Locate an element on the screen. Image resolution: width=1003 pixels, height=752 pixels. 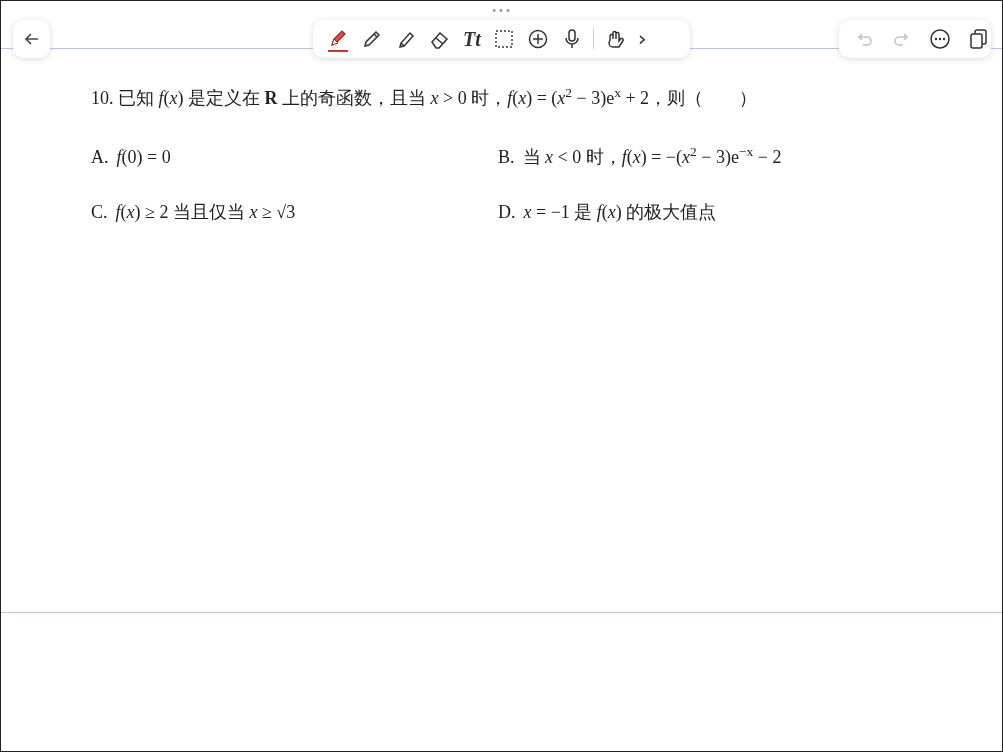
option-text: 当 x < 0 时，f(x) = −(x$^{2}$ − 3)e$^{−x}$ − 2 is located at coordinates (652, 156).